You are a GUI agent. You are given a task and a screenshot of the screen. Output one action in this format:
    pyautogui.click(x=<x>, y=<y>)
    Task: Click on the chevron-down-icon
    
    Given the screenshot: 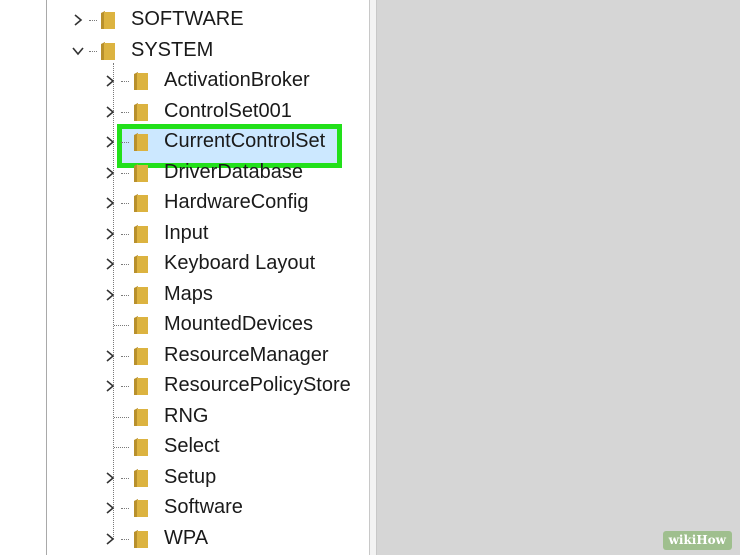 What is the action you would take?
    pyautogui.click(x=78, y=51)
    